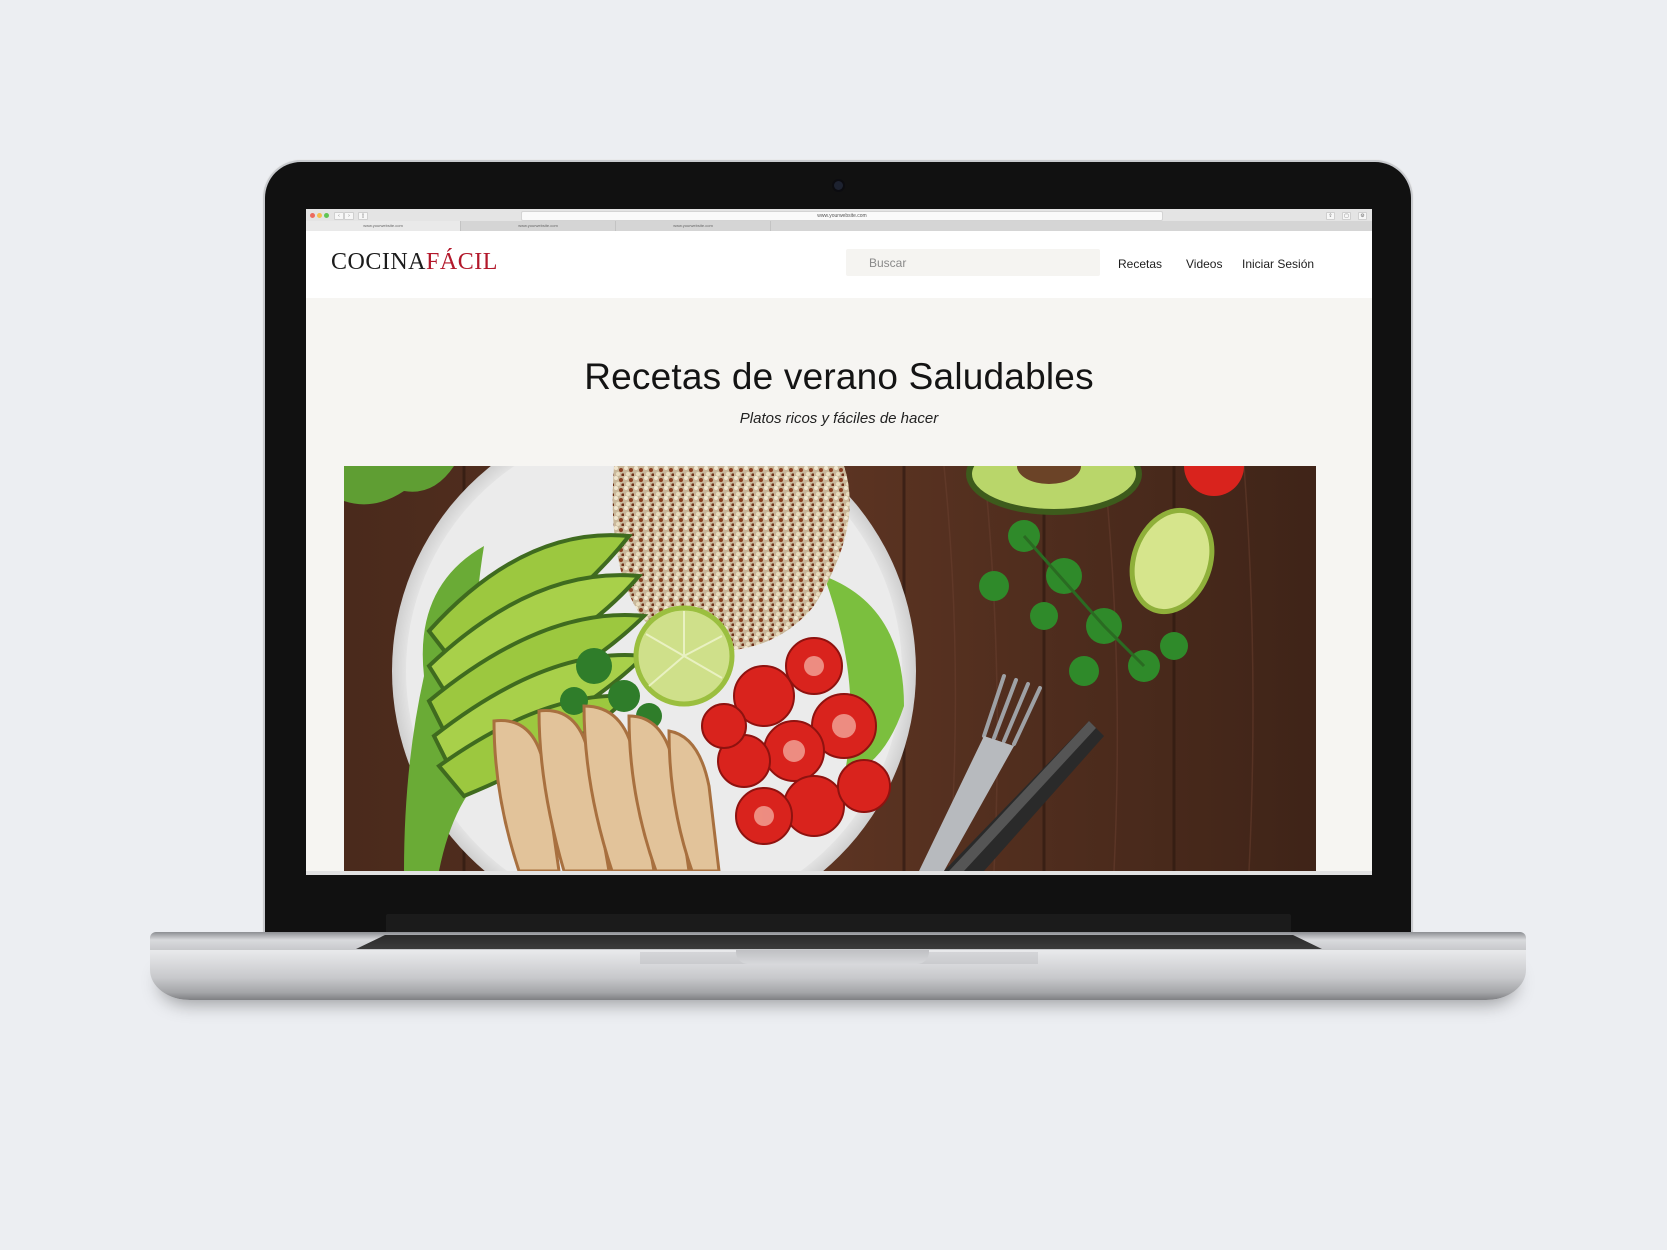 The image size is (1667, 1250). Describe the element at coordinates (839, 873) in the screenshot. I see `screen-bottom-edge` at that location.